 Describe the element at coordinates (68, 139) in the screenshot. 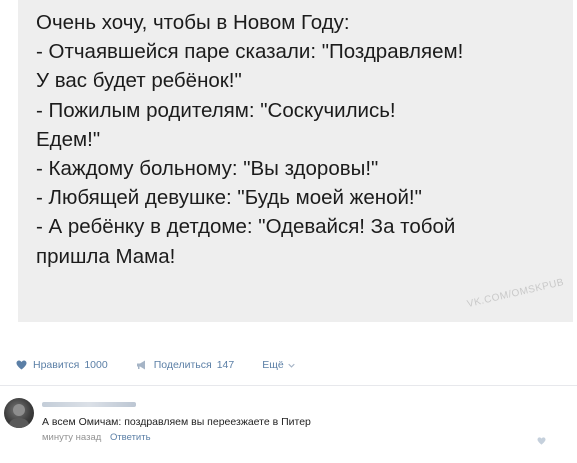

I see `post-text-line: Едем!"` at that location.